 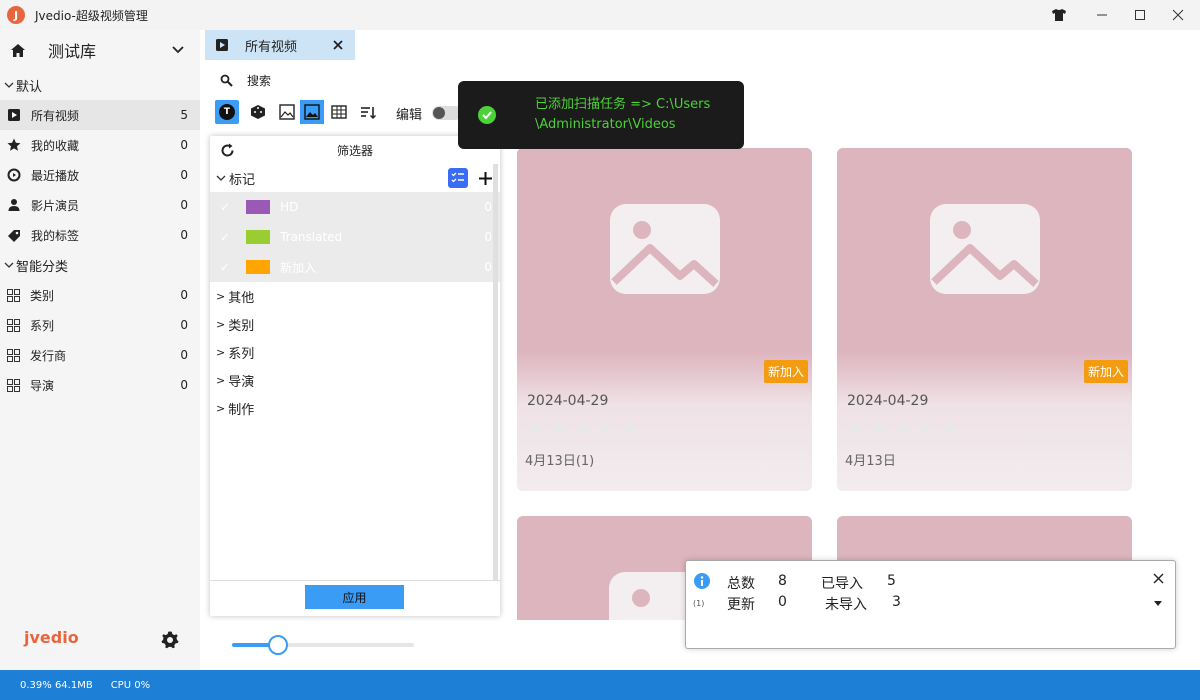 What do you see at coordinates (355, 178) in the screenshot?
I see `filter-group-tags: 标记` at bounding box center [355, 178].